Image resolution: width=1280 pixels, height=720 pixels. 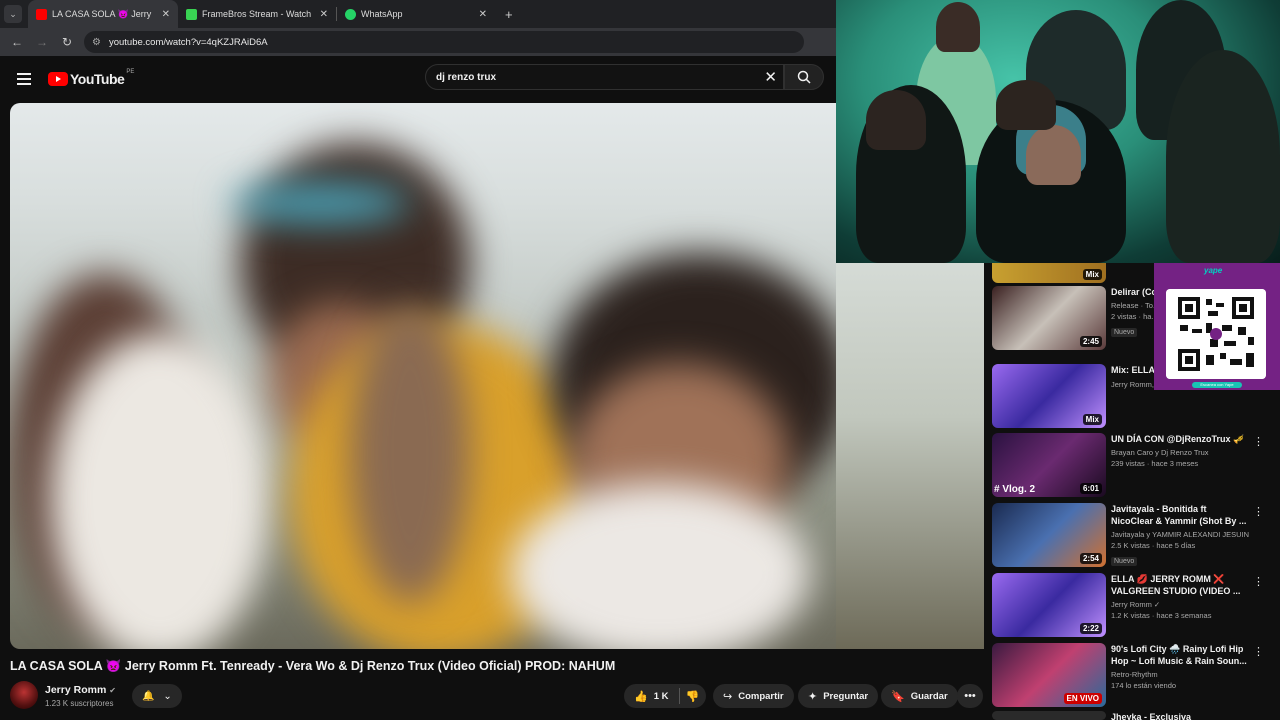 I want to click on more-actions-button: •••, so click(x=970, y=696).